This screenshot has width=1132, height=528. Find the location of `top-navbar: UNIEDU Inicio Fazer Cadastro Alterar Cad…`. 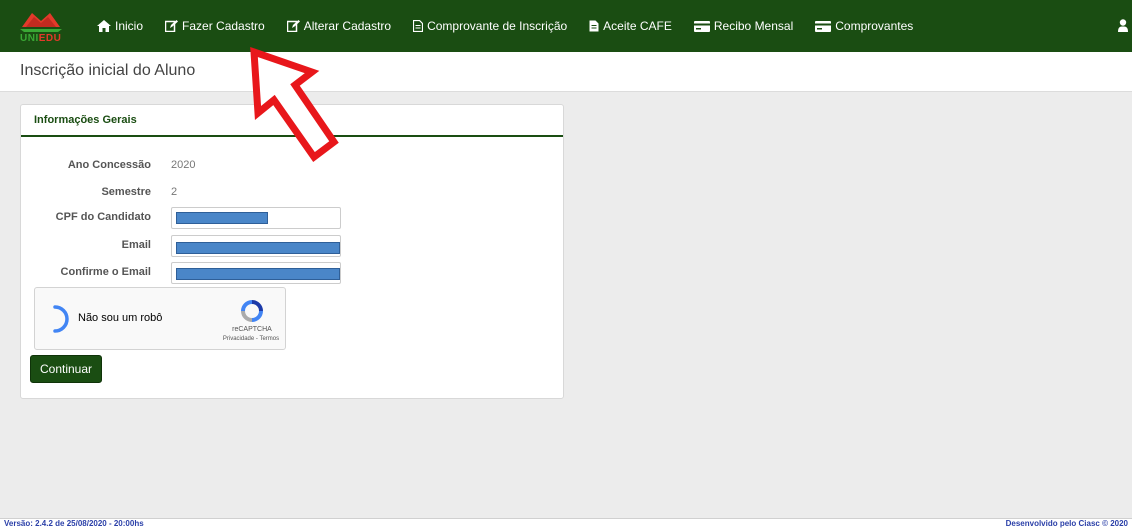

top-navbar: UNIEDU Inicio Fazer Cadastro Alterar Cad… is located at coordinates (566, 26).